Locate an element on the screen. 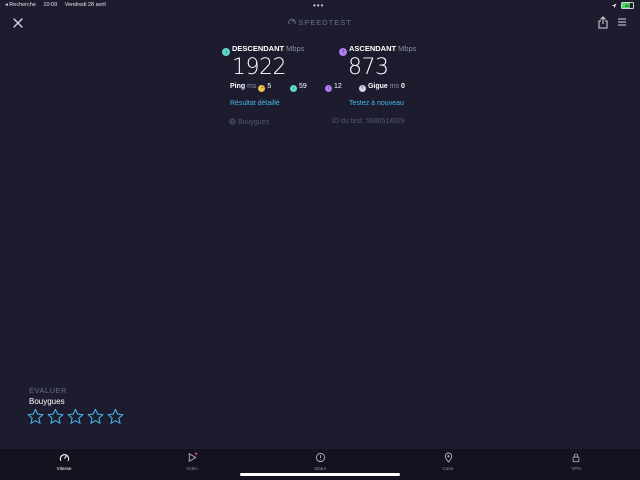  share-icon is located at coordinates (603, 22).